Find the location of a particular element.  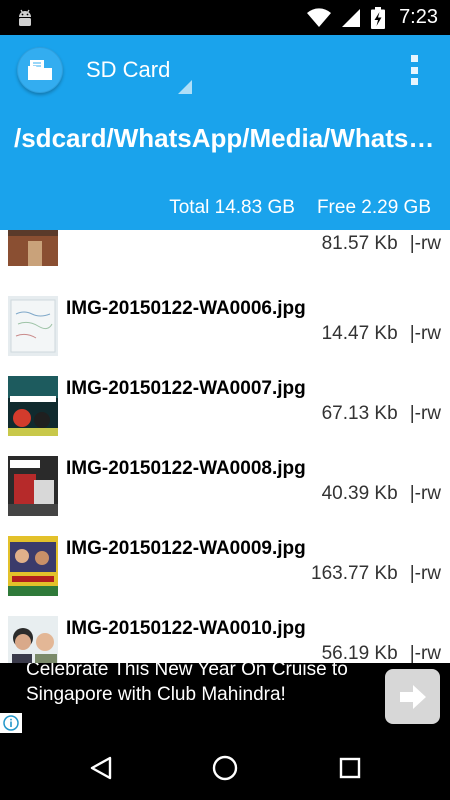

file-row: IMG-20150122-WA0007.jpg 67.13 Kb |-rw is located at coordinates (225, 410).